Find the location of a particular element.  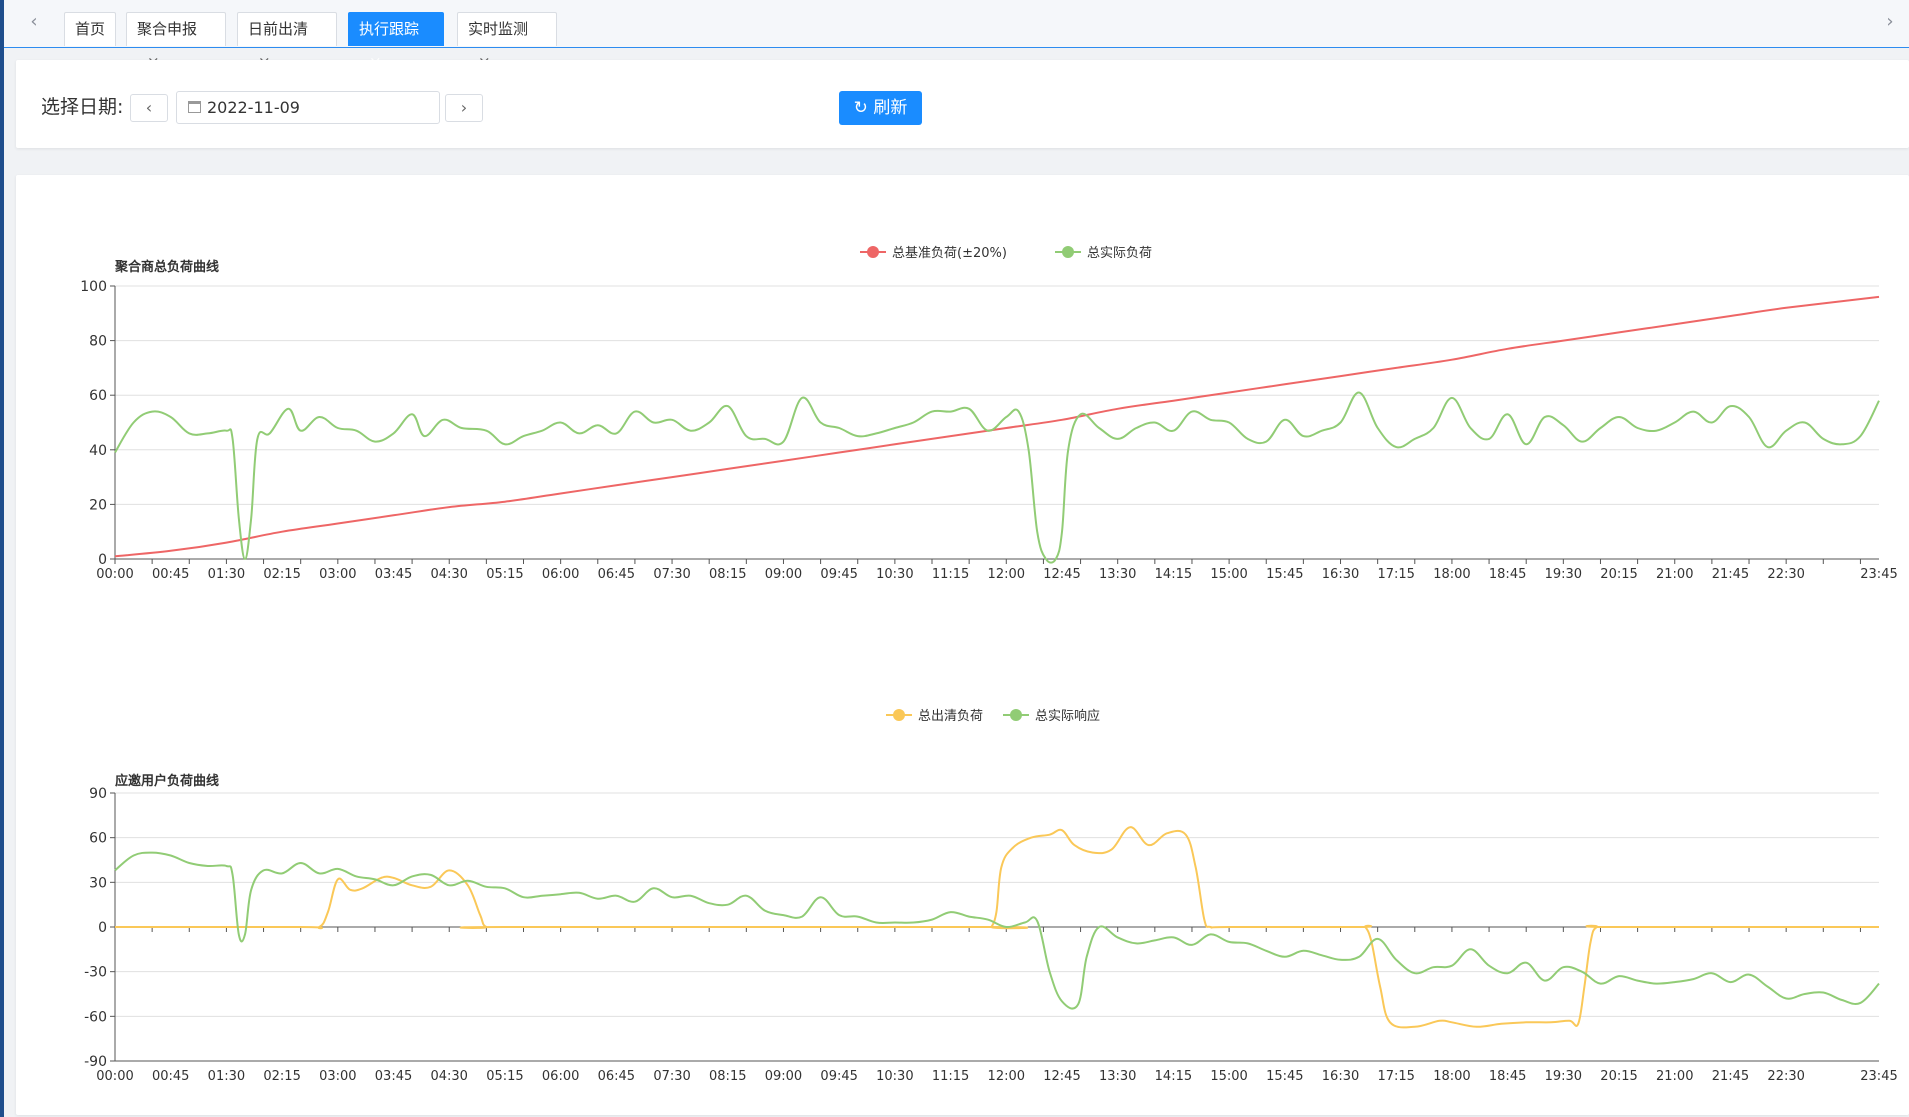

chevron-right-icon: › is located at coordinates (464, 107).